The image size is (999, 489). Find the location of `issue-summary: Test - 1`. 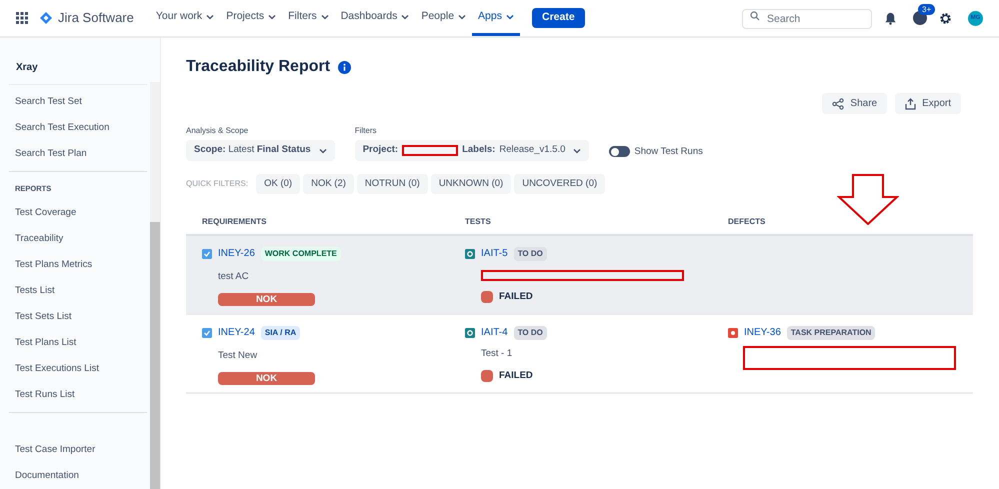

issue-summary: Test - 1 is located at coordinates (496, 354).